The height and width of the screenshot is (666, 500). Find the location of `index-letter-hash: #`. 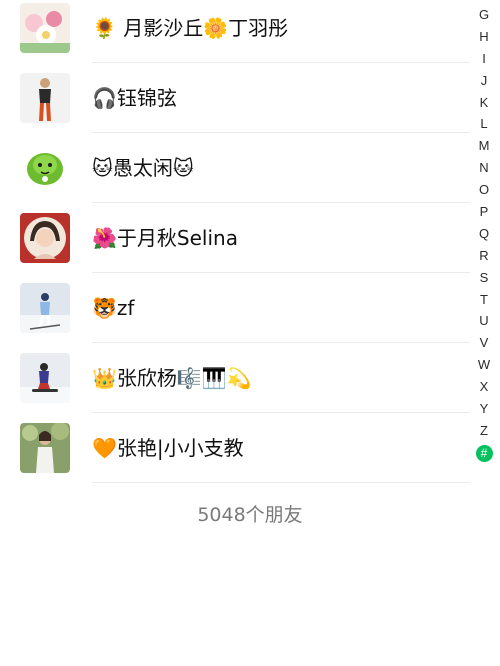

index-letter-hash: # is located at coordinates (484, 453).